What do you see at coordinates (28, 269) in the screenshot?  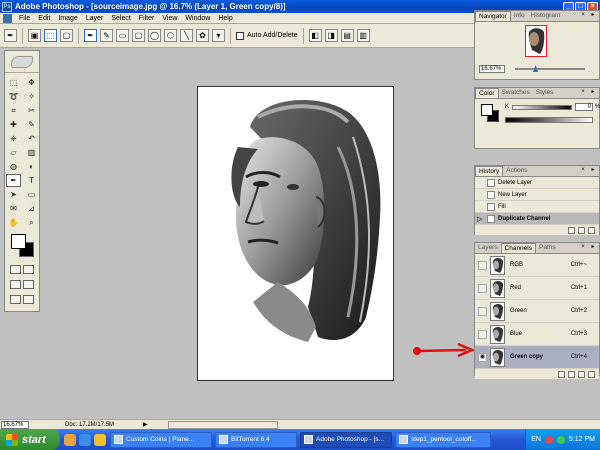 I see `quick-mask-mode-icon` at bounding box center [28, 269].